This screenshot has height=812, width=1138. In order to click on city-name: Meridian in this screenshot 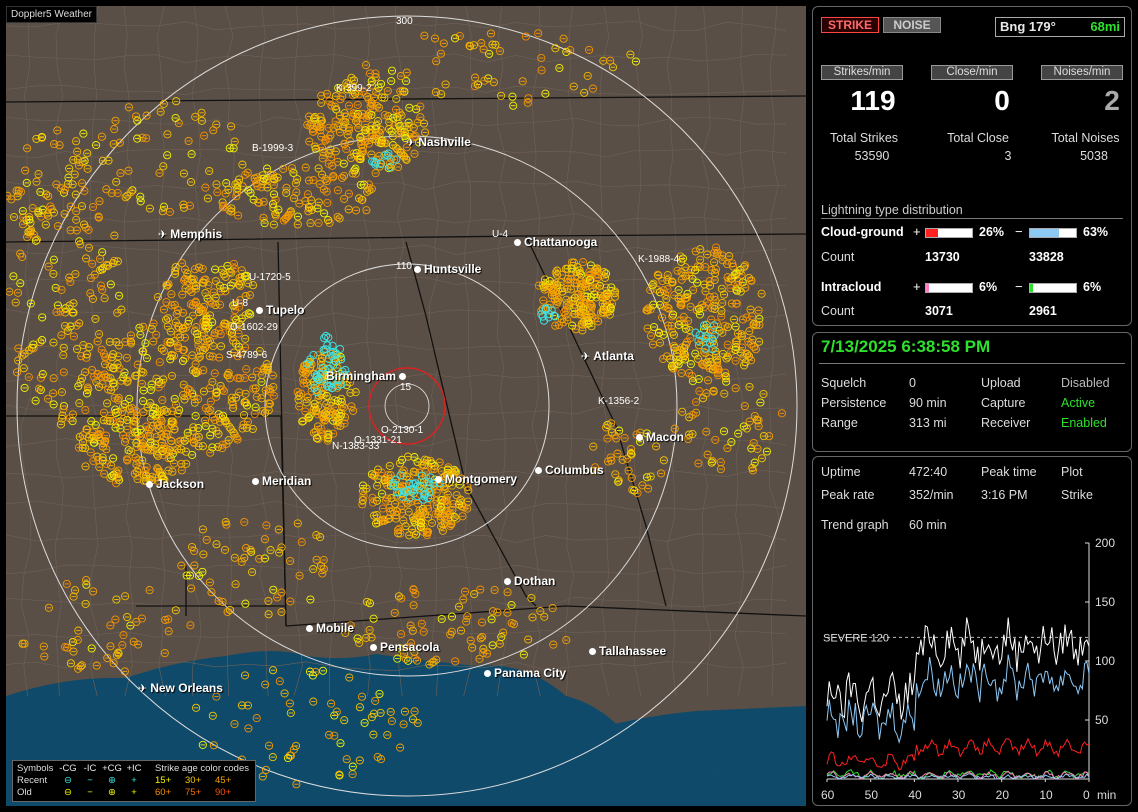, I will do `click(287, 481)`.